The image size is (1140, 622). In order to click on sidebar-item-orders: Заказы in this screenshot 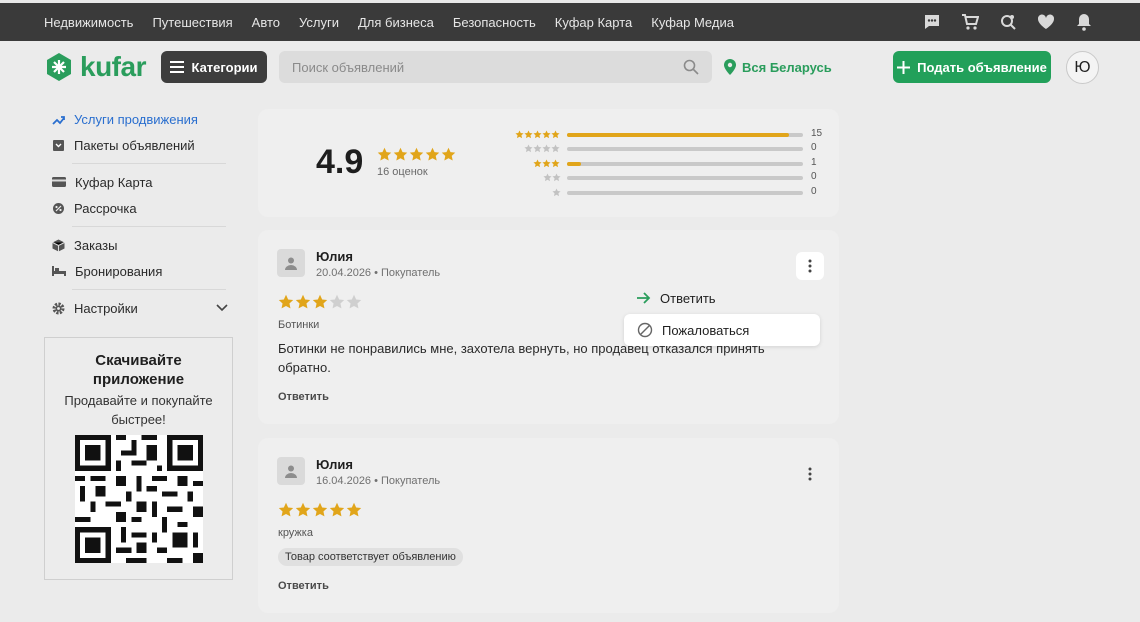, I will do `click(139, 245)`.